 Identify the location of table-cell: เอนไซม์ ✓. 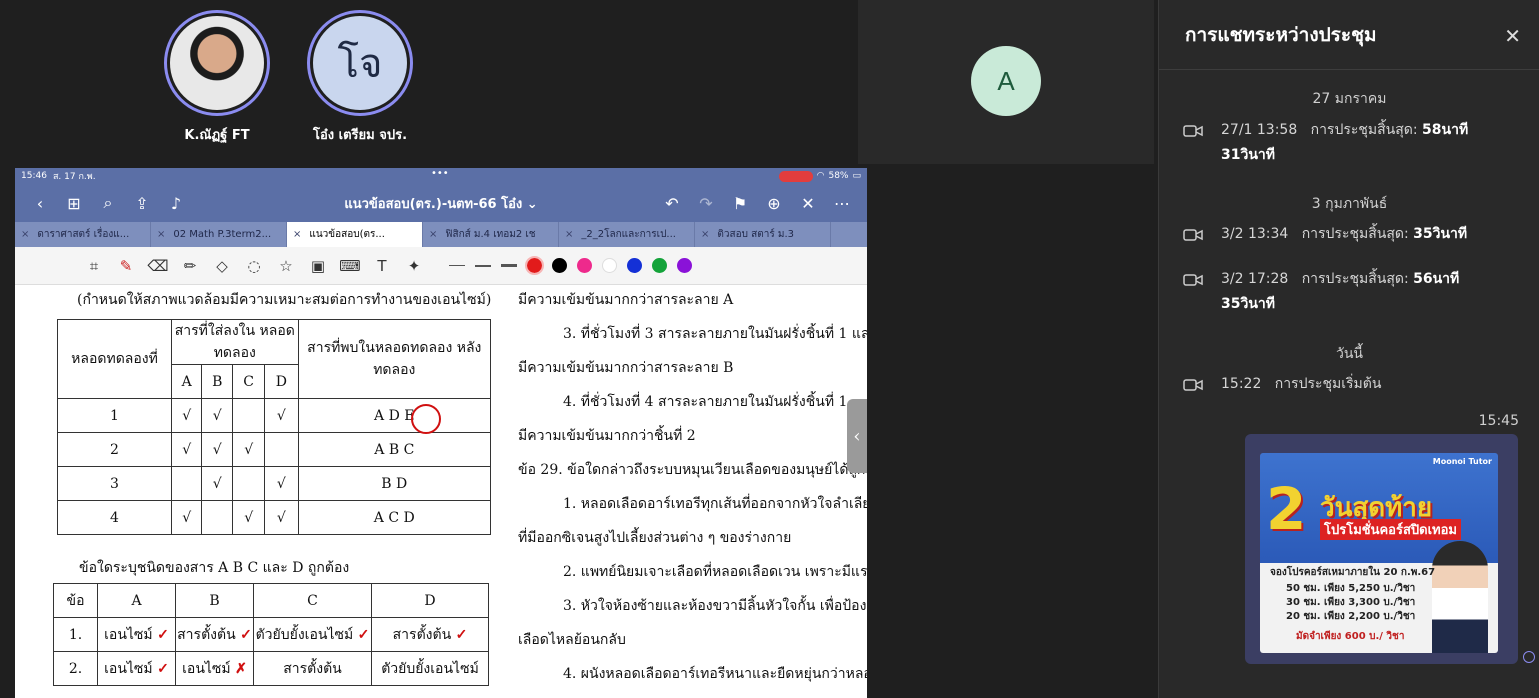
(136, 668).